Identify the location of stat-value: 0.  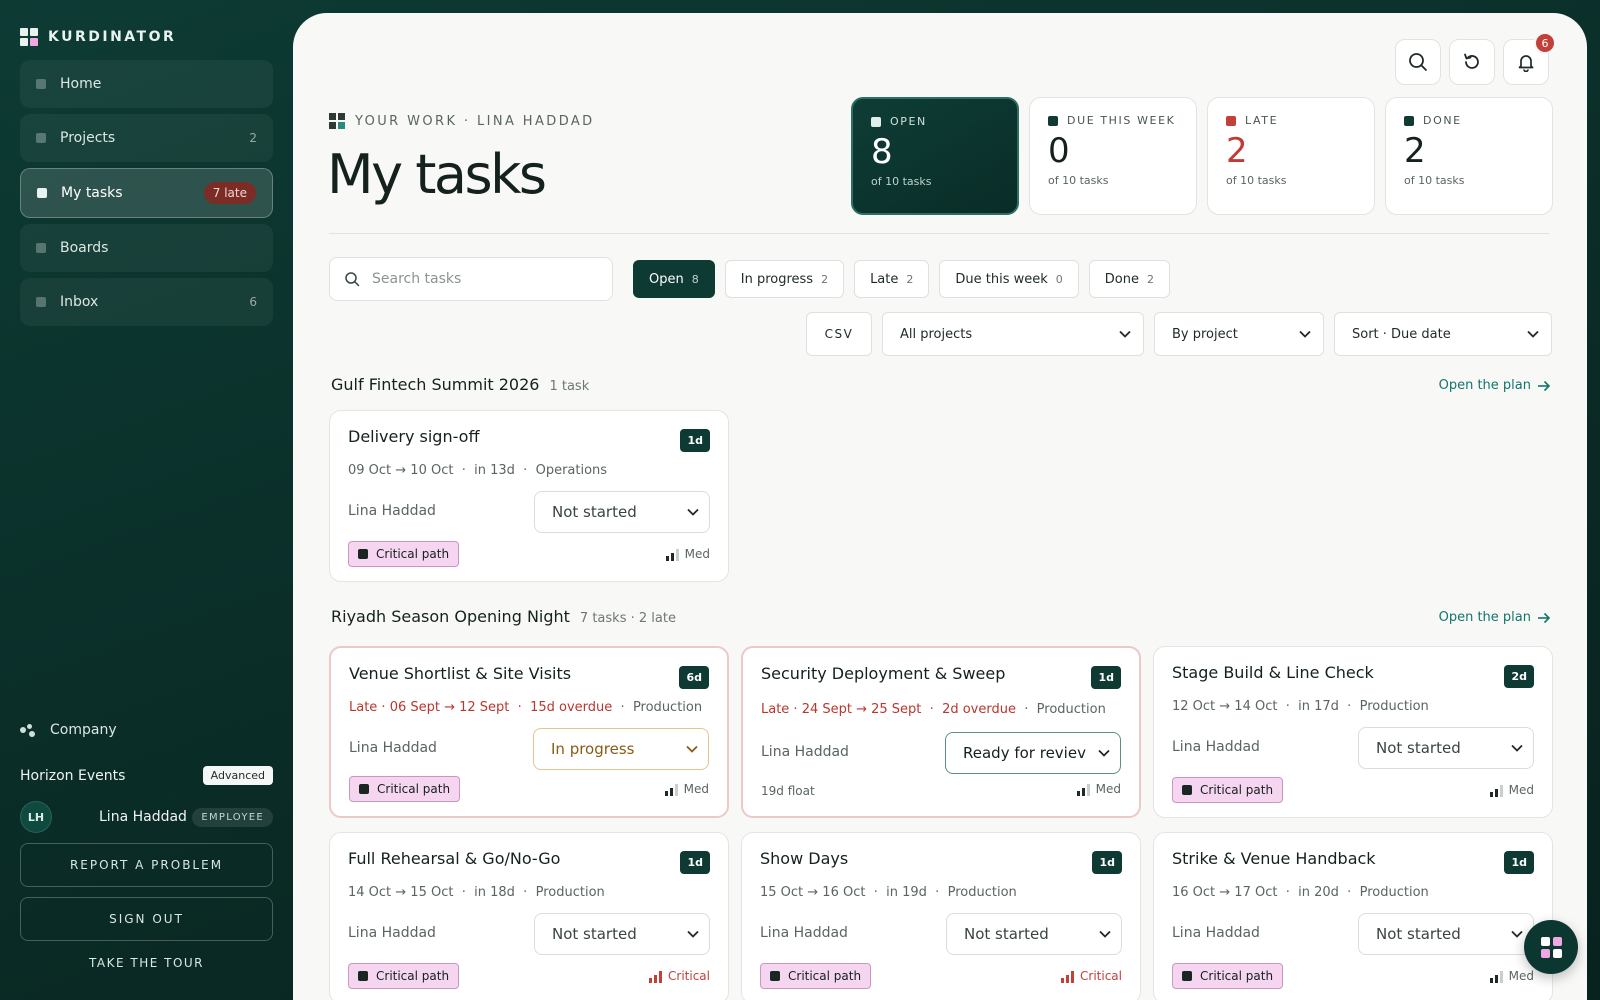
(1059, 151).